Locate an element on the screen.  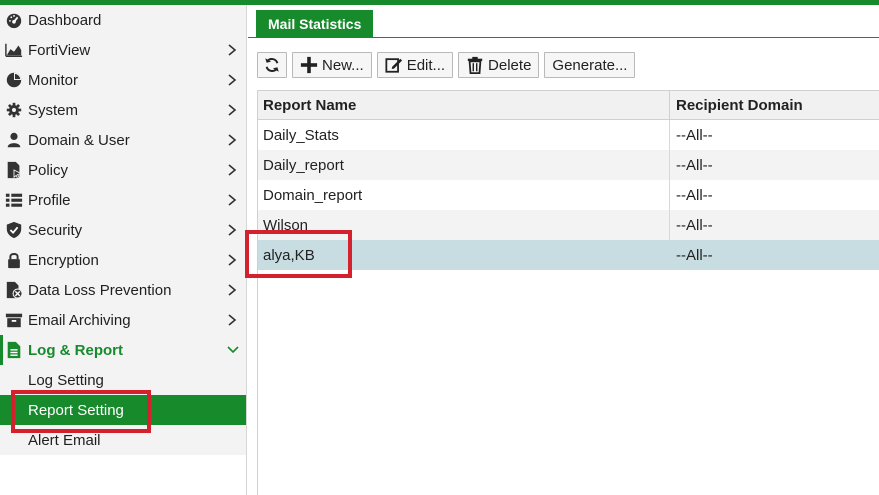
delete-button-label: Delete is located at coordinates (510, 65).